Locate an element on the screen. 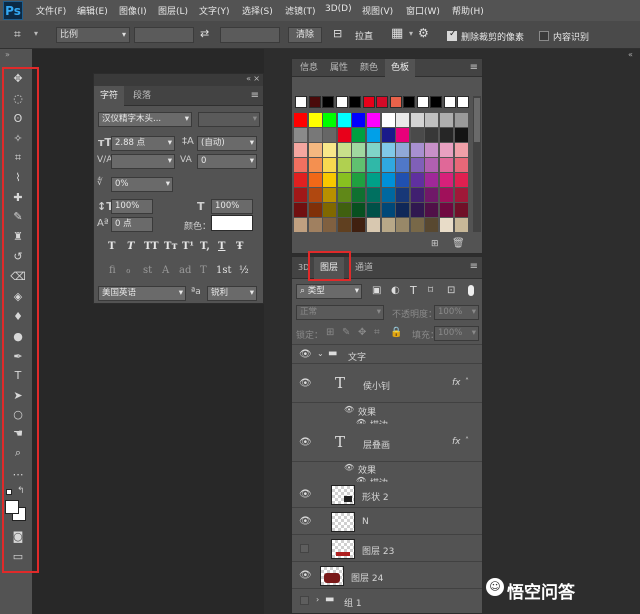 Image resolution: width=640 pixels, height=614 pixels. chevron-down-icon: ▾ is located at coordinates (36, 33).